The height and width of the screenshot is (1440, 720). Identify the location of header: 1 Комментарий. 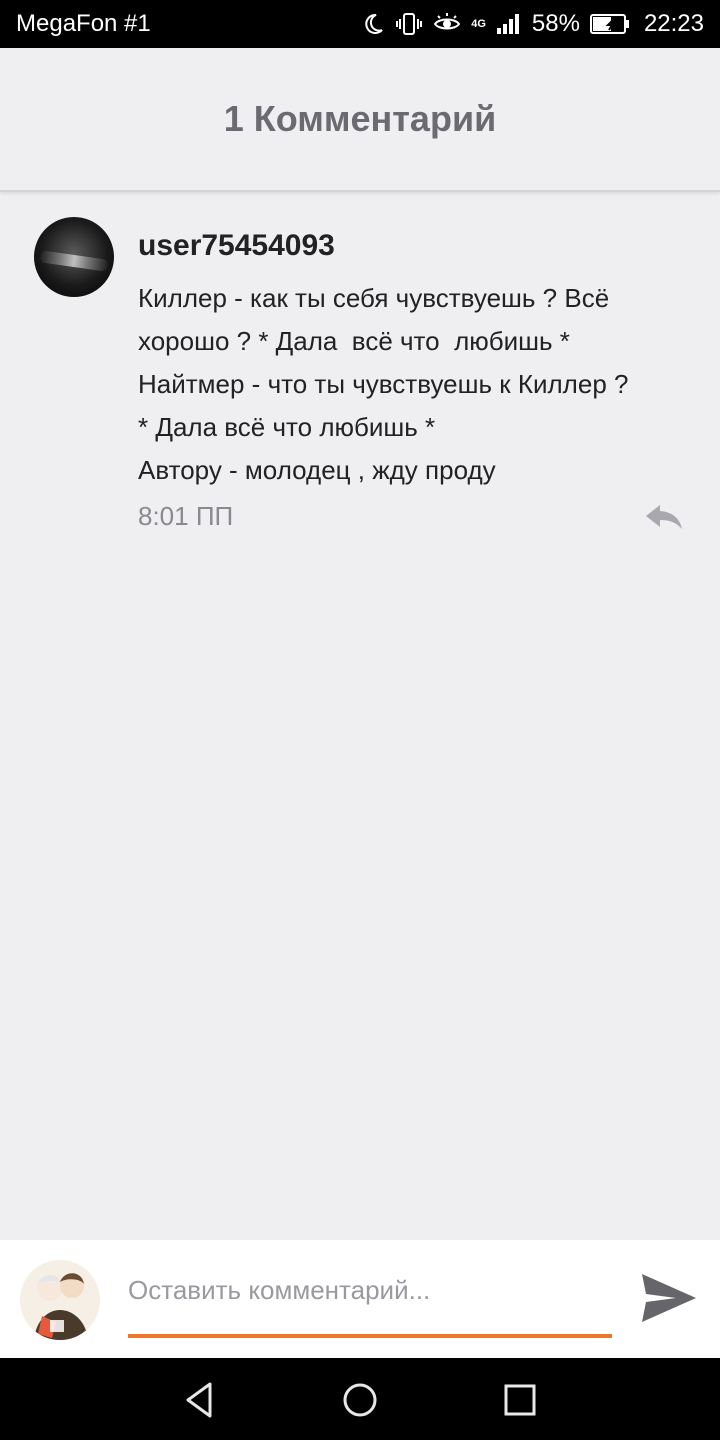
(360, 120).